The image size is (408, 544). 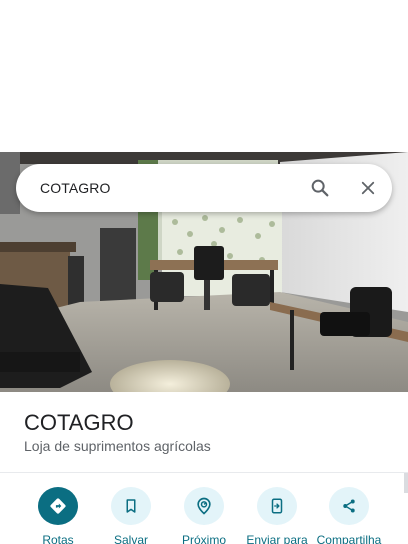 I want to click on share-icon, so click(x=349, y=506).